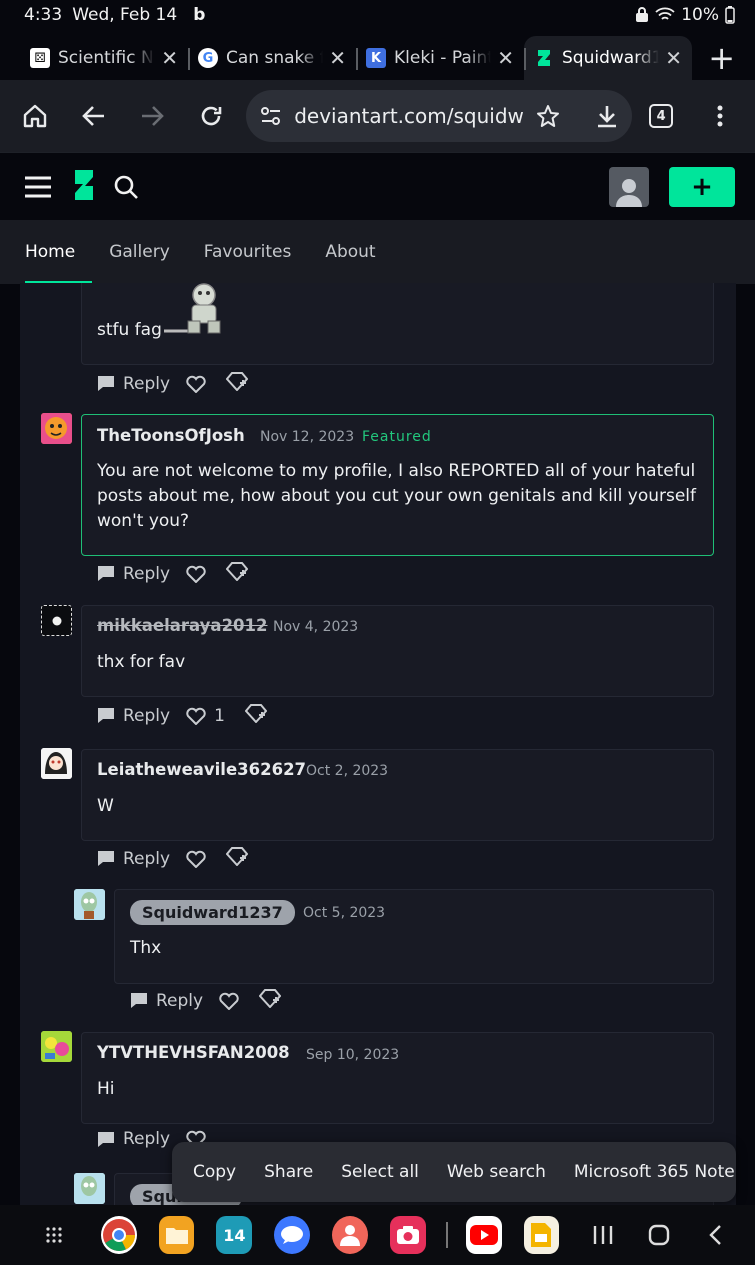 The image size is (755, 1265). What do you see at coordinates (214, 1172) in the screenshot?
I see `menu-copy: Copy` at bounding box center [214, 1172].